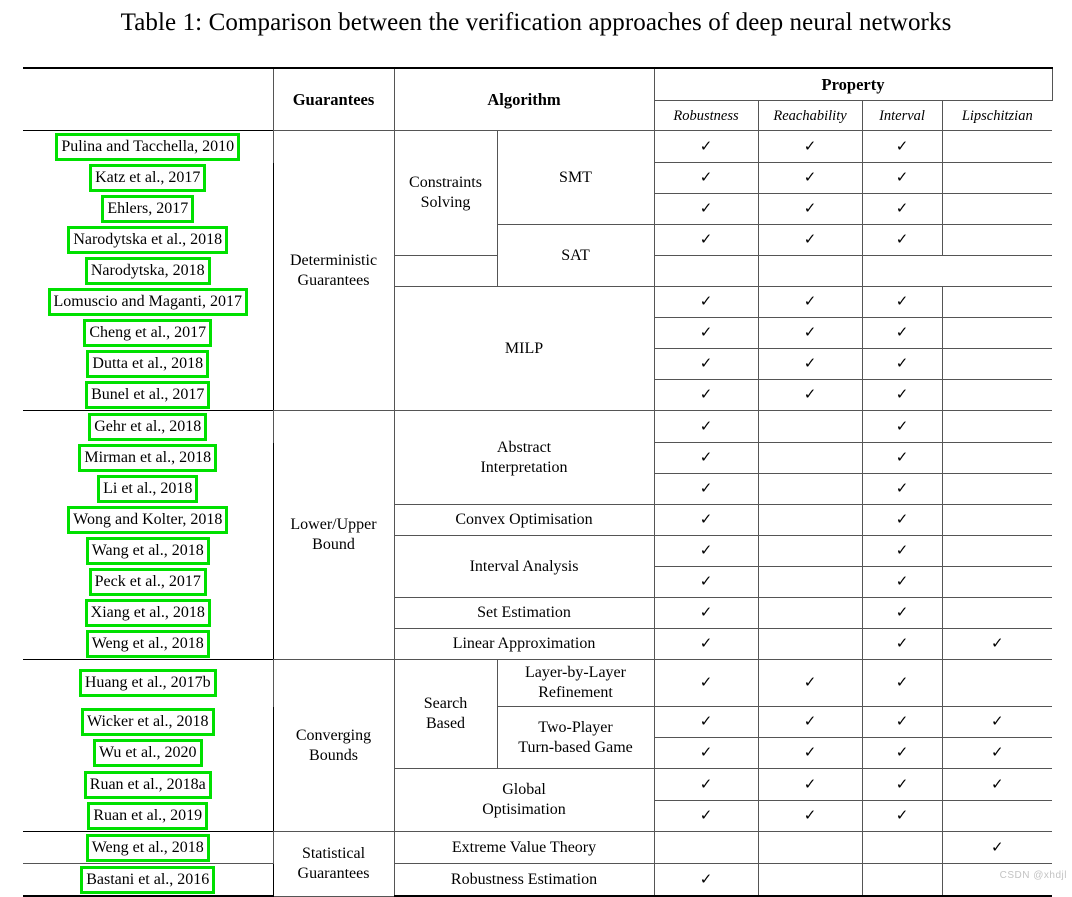 The width and height of the screenshot is (1072, 897). I want to click on reference-highlight-box: Dutta et al., 2018, so click(148, 364).